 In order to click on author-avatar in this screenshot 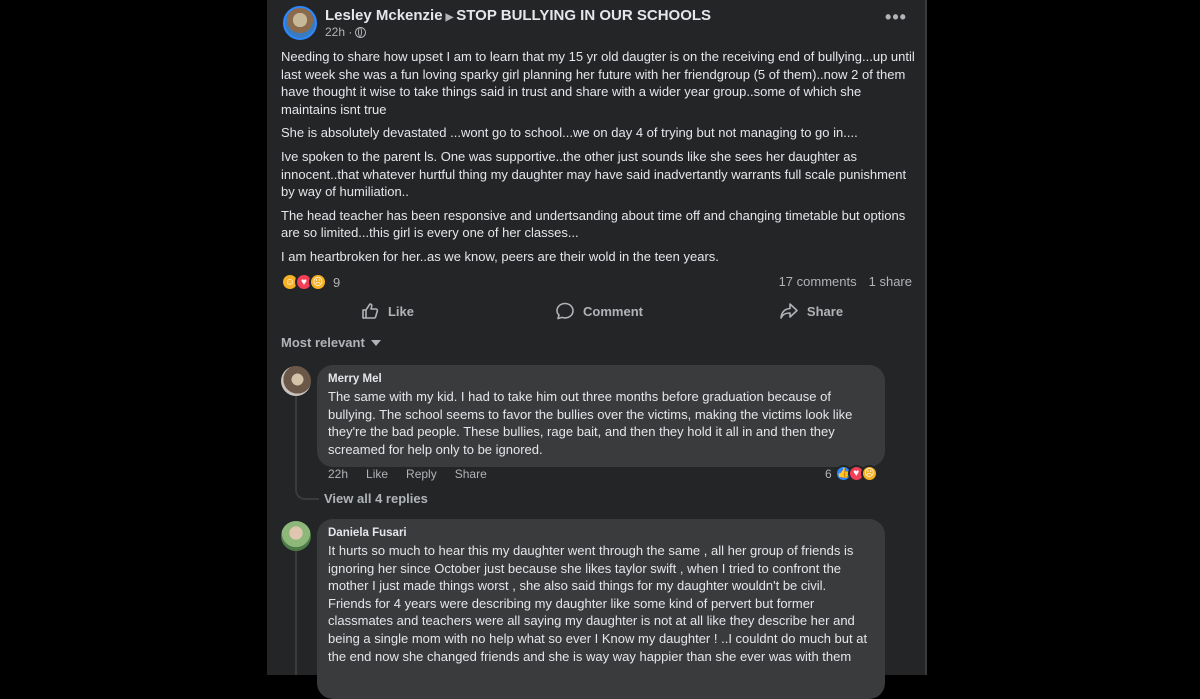, I will do `click(300, 23)`.